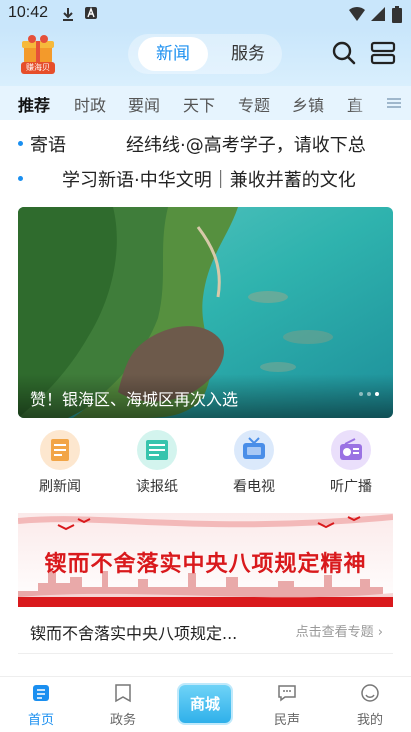 The image size is (411, 732). Describe the element at coordinates (34, 104) in the screenshot. I see `category-tab-recommend: 推荐` at that location.